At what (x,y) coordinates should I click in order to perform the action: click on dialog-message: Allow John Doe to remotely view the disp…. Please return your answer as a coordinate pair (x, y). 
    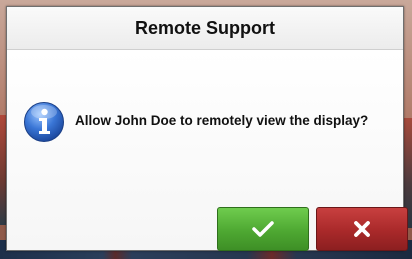
    Looking at the image, I should click on (222, 120).